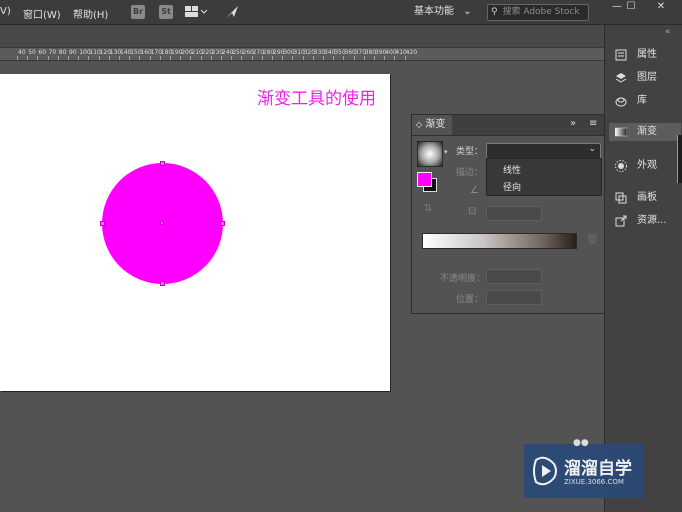  I want to click on watermark-name: 溜溜自学, so click(598, 469).